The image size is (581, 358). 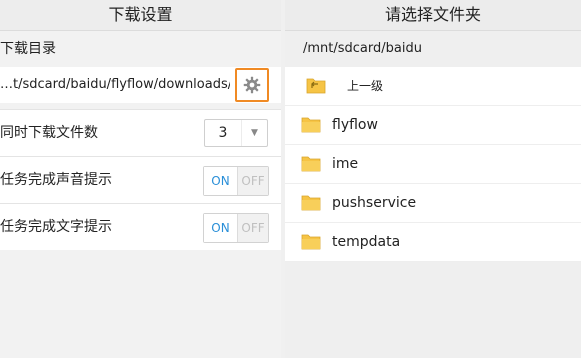 What do you see at coordinates (115, 84) in the screenshot?
I see `download-path-text: …t/sdcard/baidu/flyflow/downloads/` at bounding box center [115, 84].